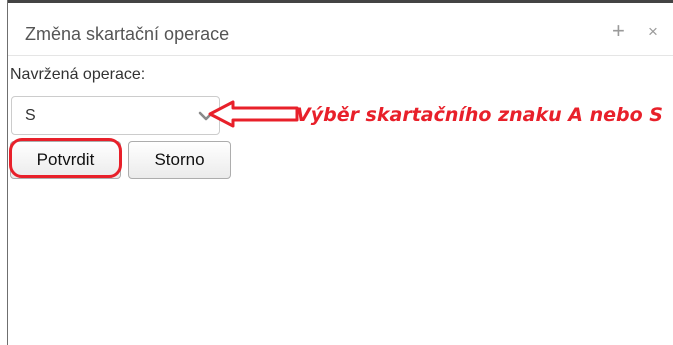 Image resolution: width=673 pixels, height=345 pixels. What do you see at coordinates (78, 74) in the screenshot?
I see `proposed-operation-label: Navržená operace:` at bounding box center [78, 74].